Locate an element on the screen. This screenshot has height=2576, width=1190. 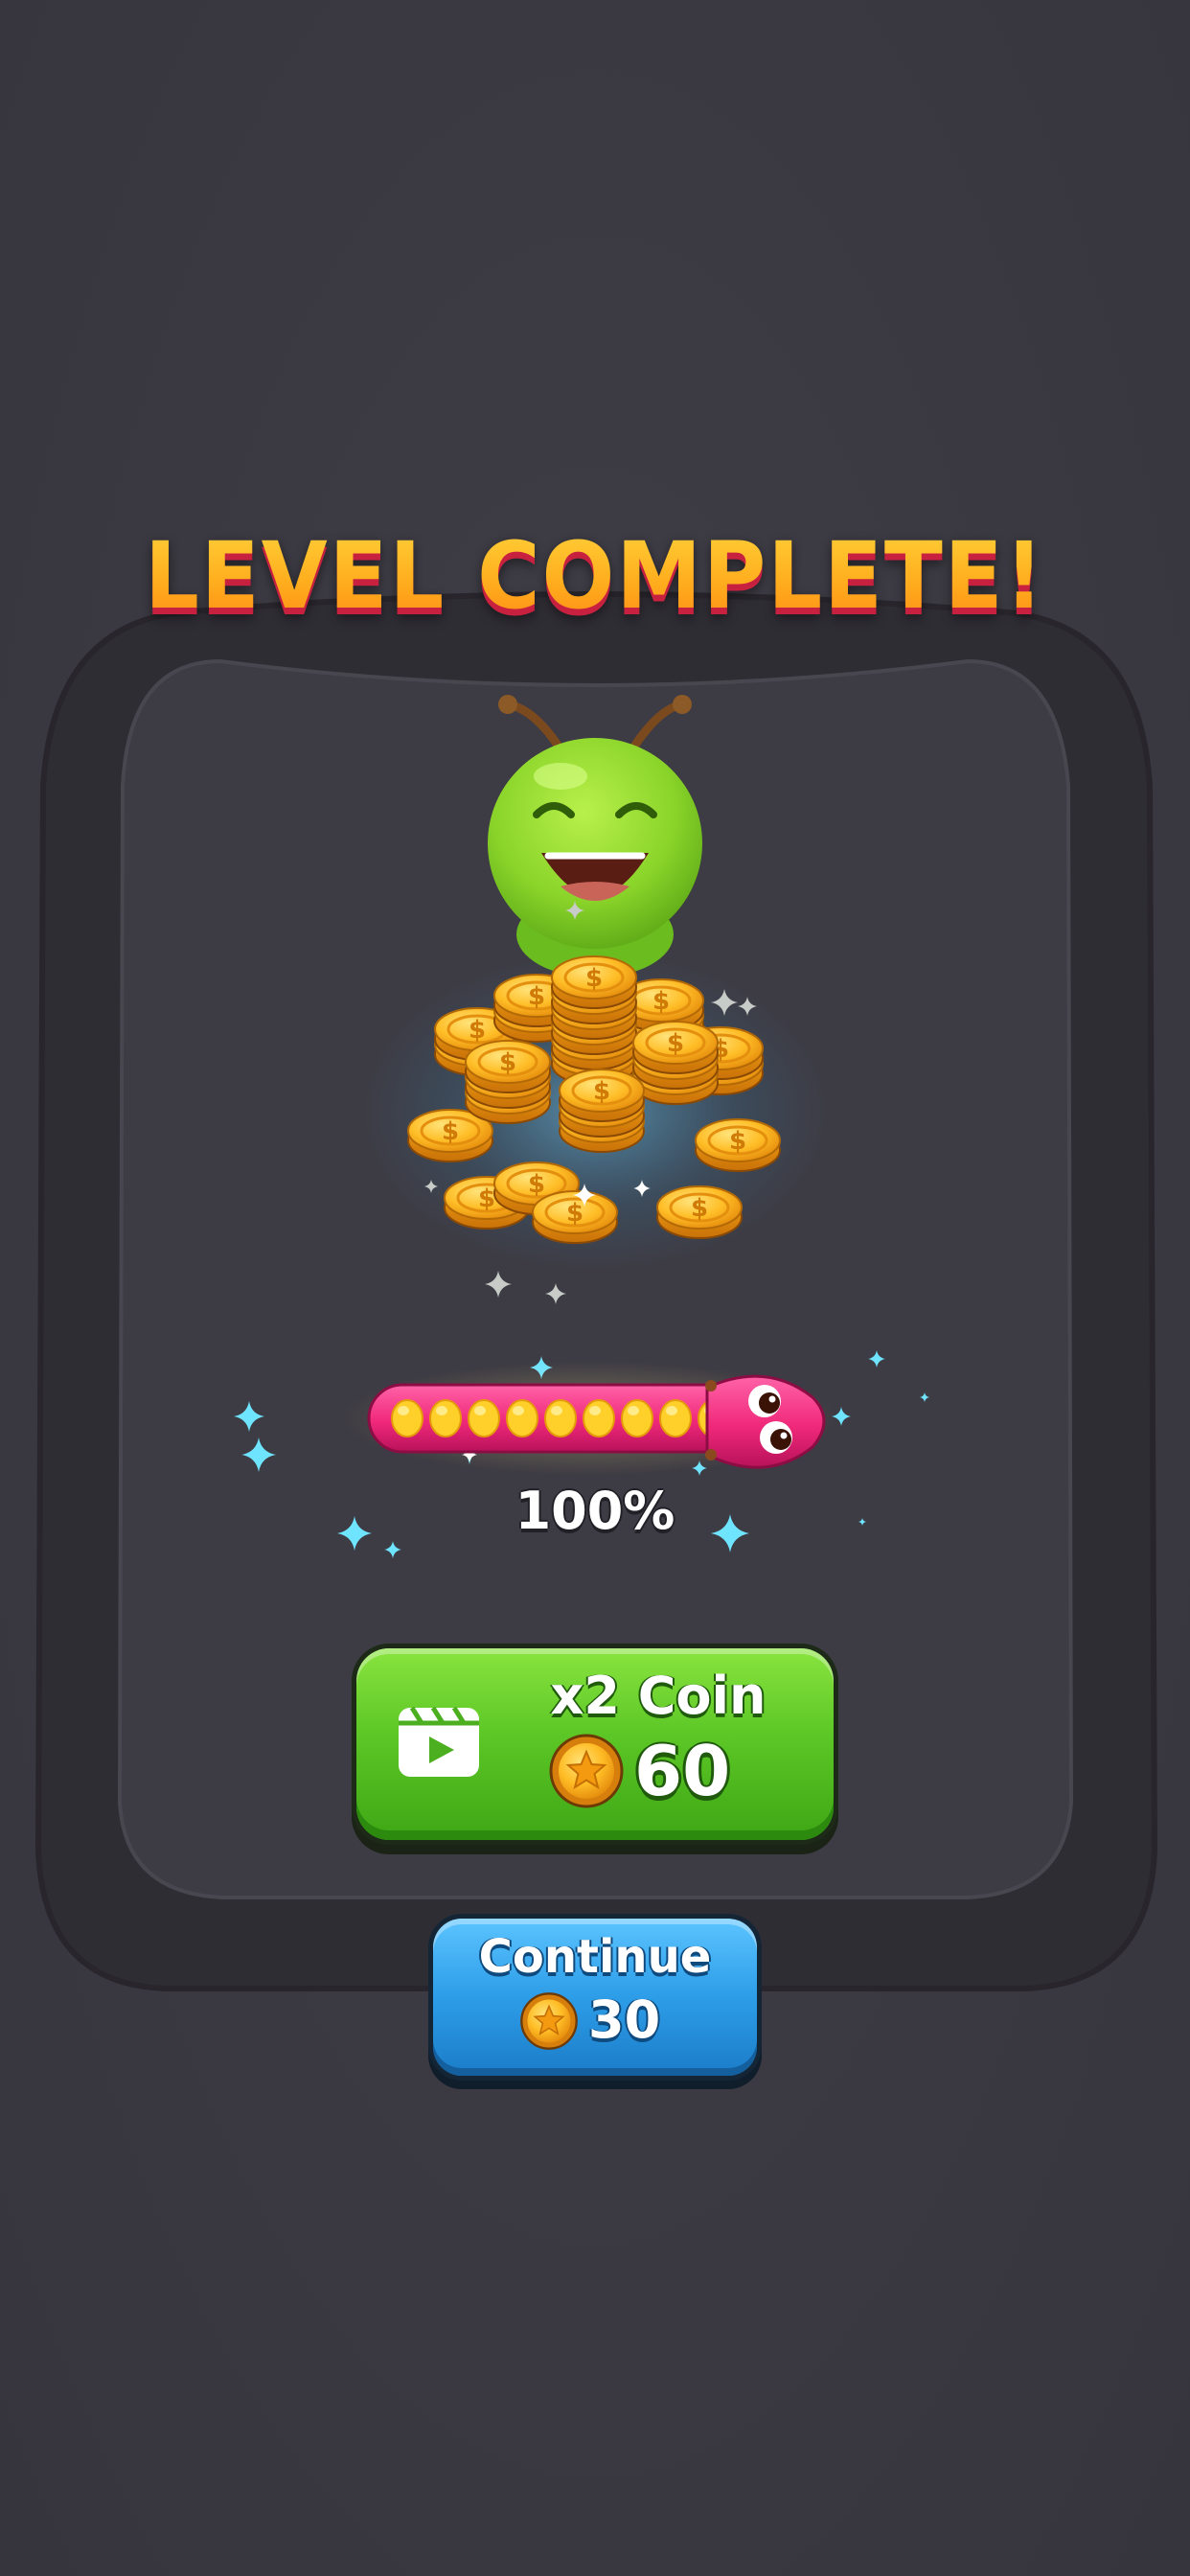
continue-button: Continue 30 is located at coordinates (595, 1997).